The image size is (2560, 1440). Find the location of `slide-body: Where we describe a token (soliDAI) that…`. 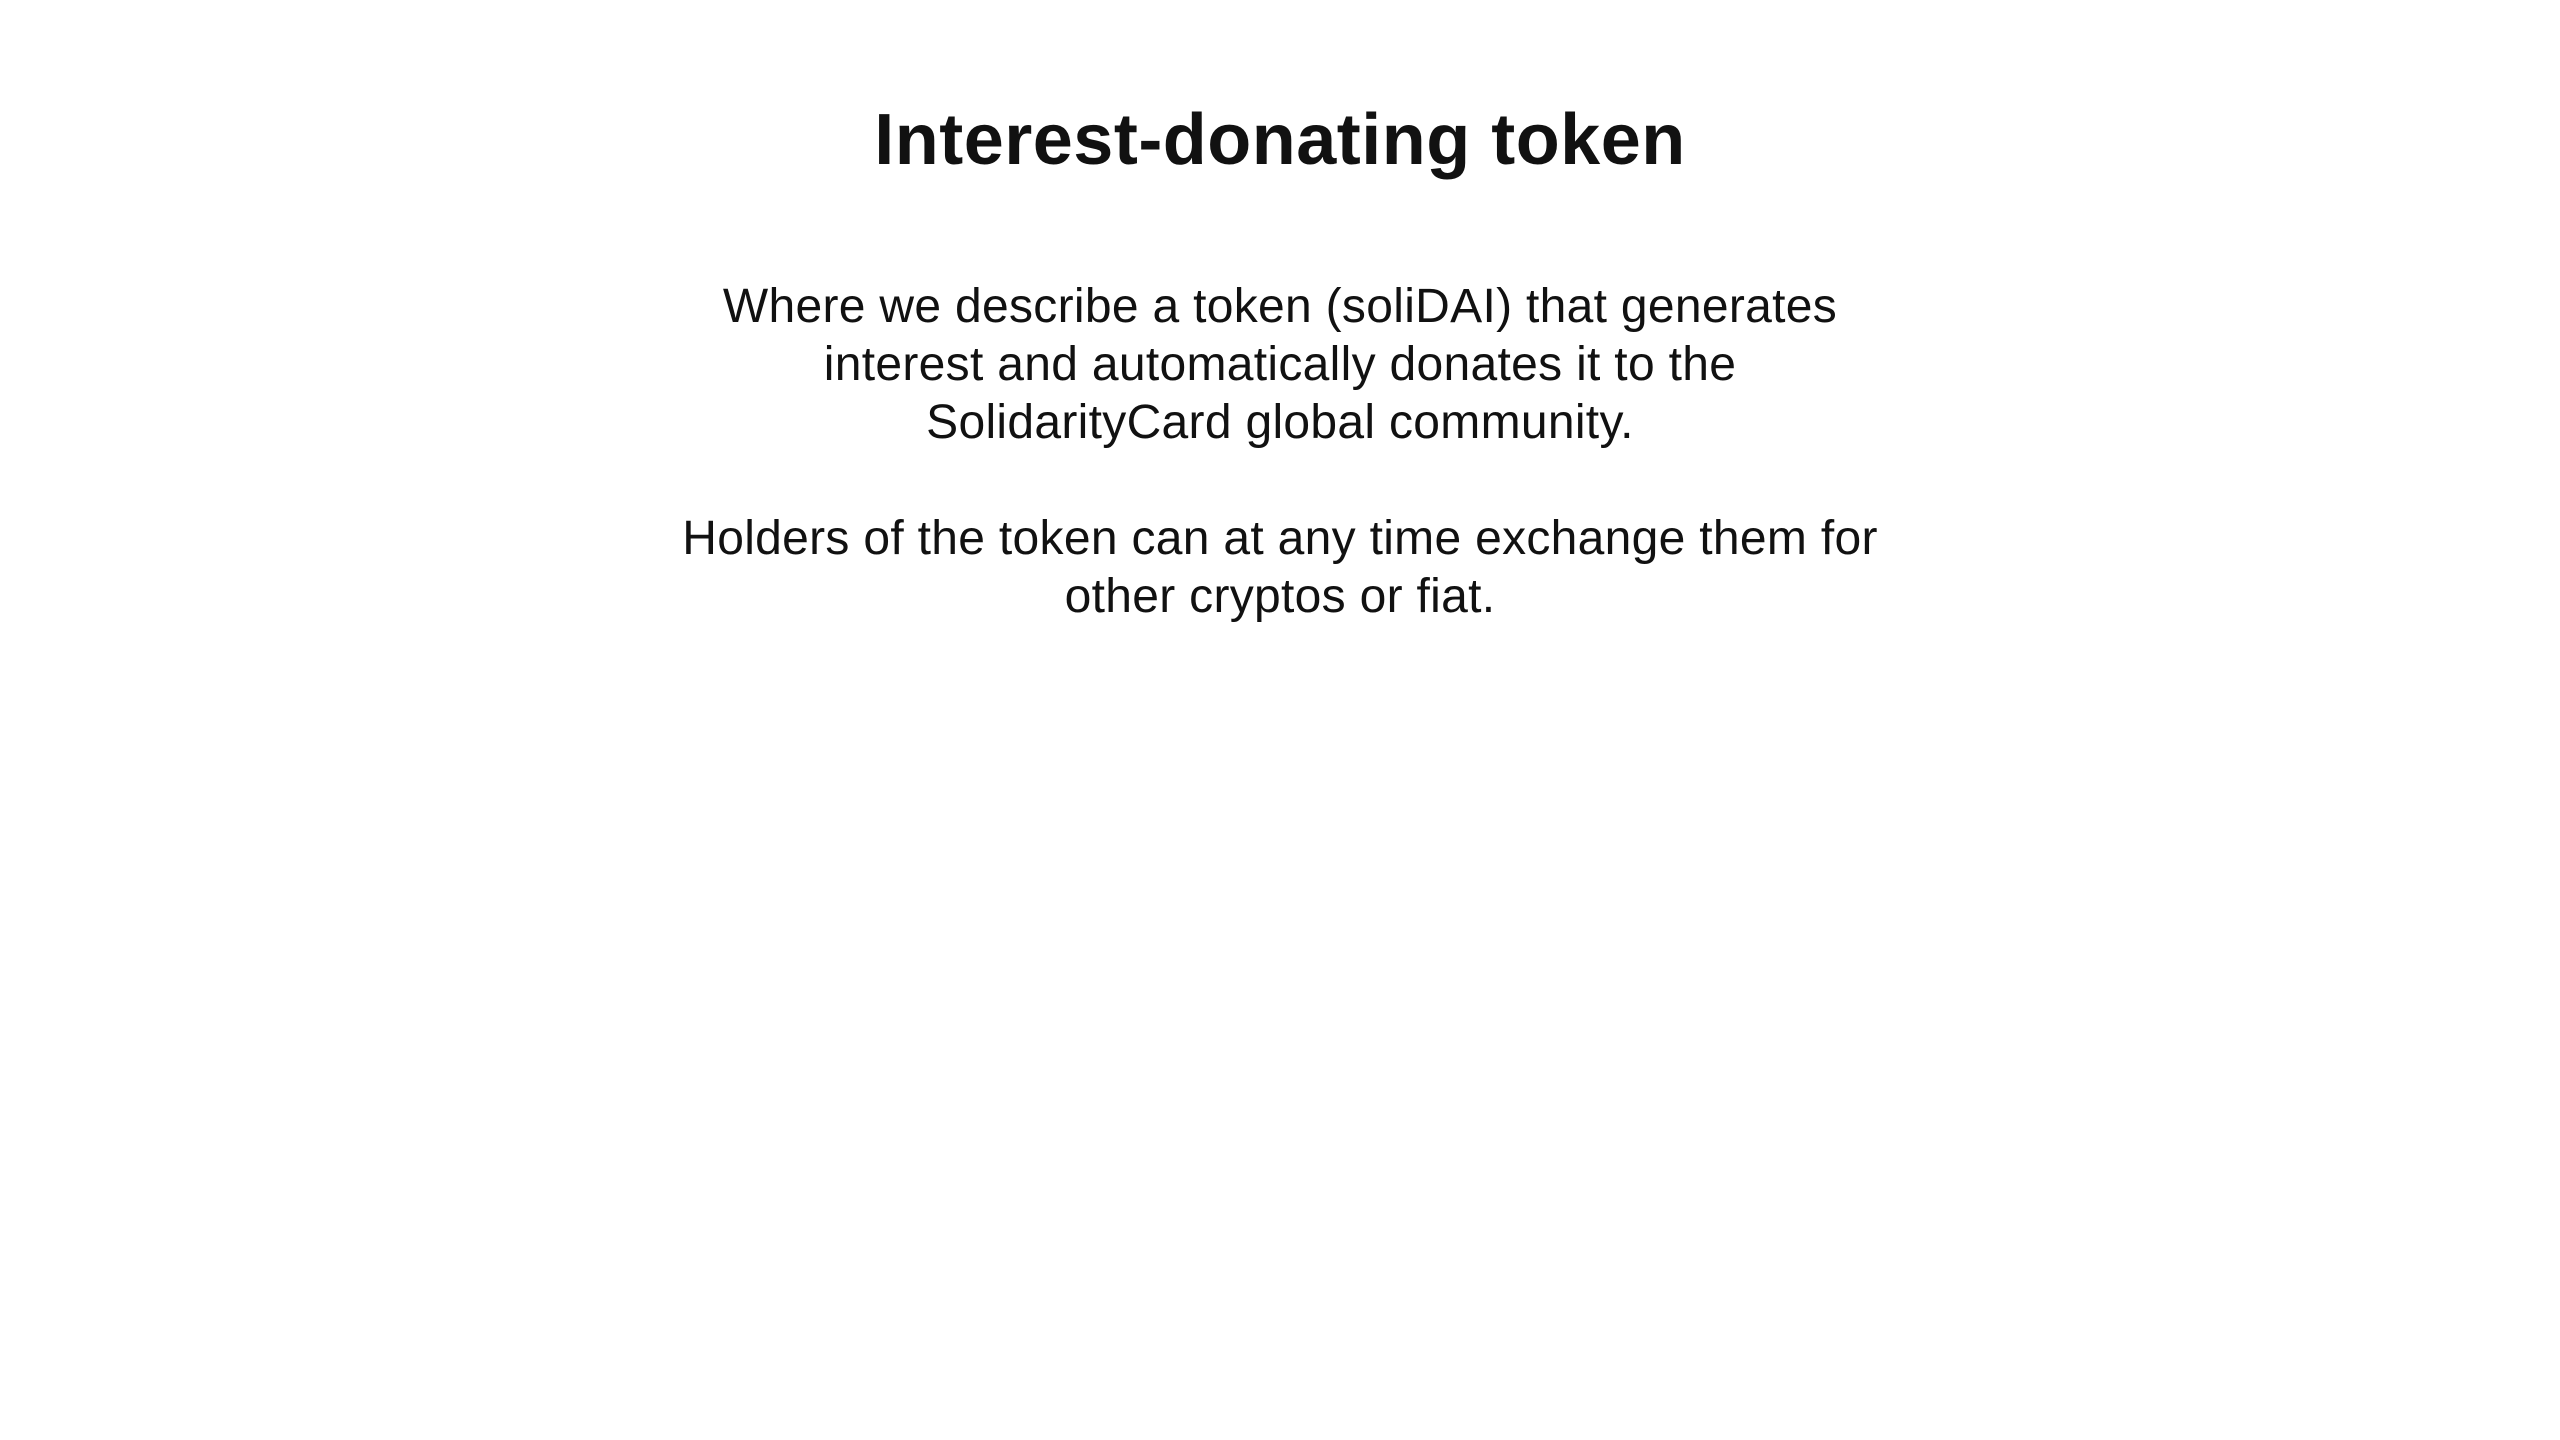

slide-body: Where we describe a token (soliDAI) that… is located at coordinates (1280, 452).